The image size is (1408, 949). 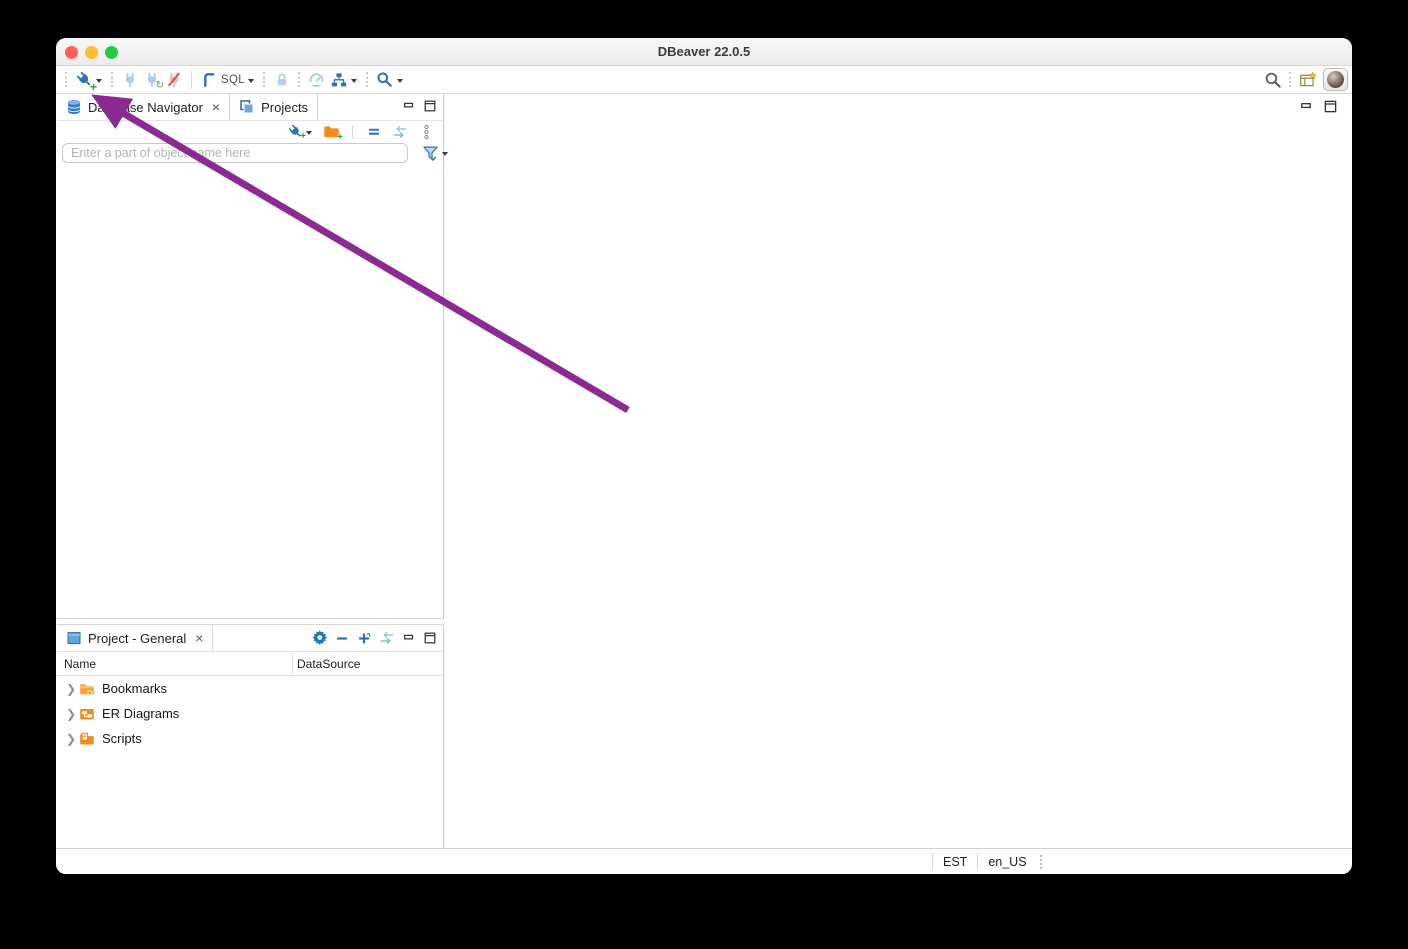 What do you see at coordinates (339, 80) in the screenshot?
I see `er-diagram-icon` at bounding box center [339, 80].